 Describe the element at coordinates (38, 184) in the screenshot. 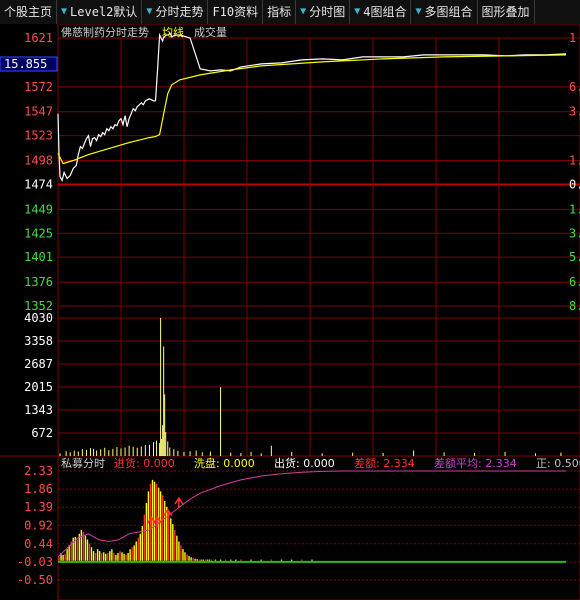

I see `price-label-base: 1474` at that location.